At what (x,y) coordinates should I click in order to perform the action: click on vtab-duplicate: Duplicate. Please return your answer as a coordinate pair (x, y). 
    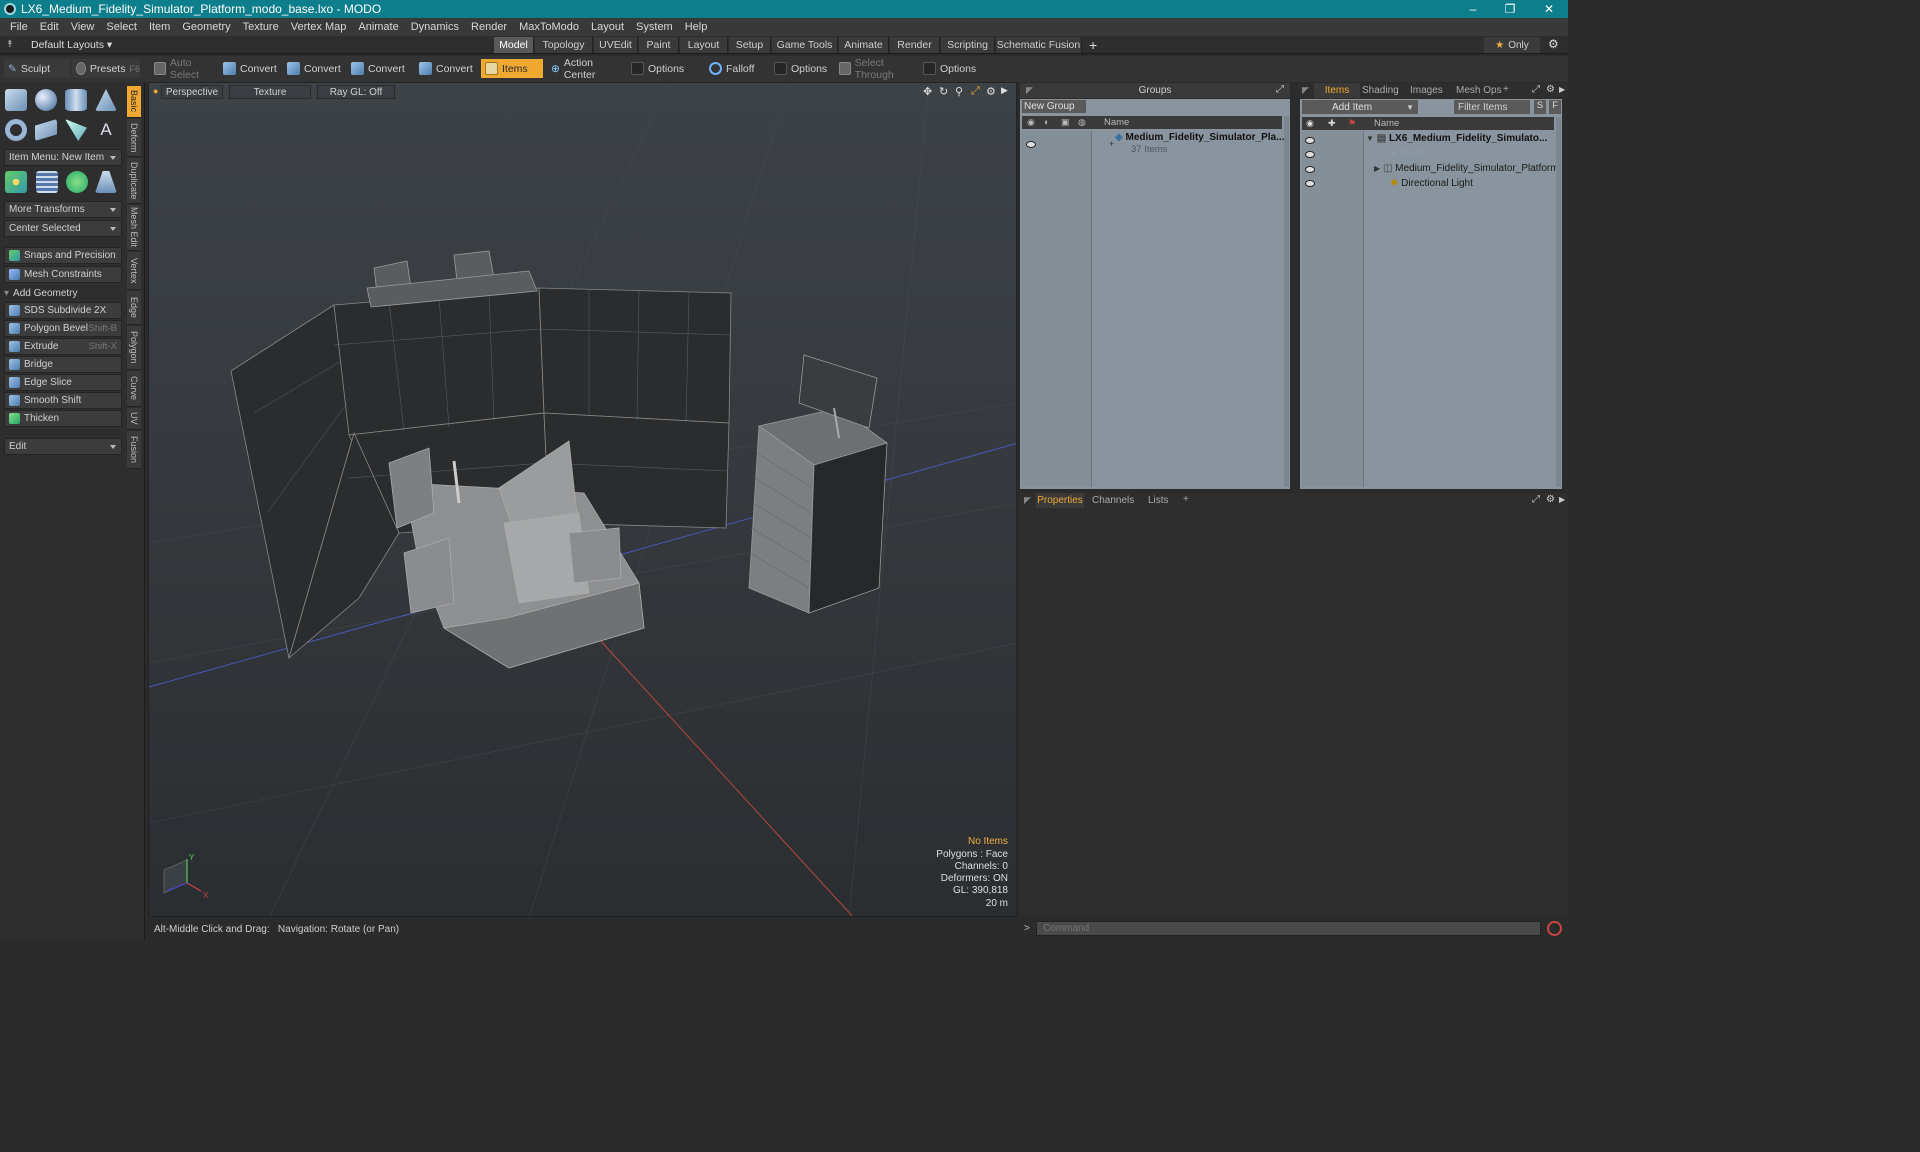
    Looking at the image, I should click on (134, 181).